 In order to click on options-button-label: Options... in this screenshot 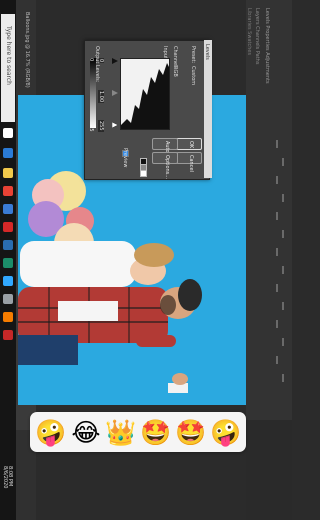, I will do `click(167, 167)`.